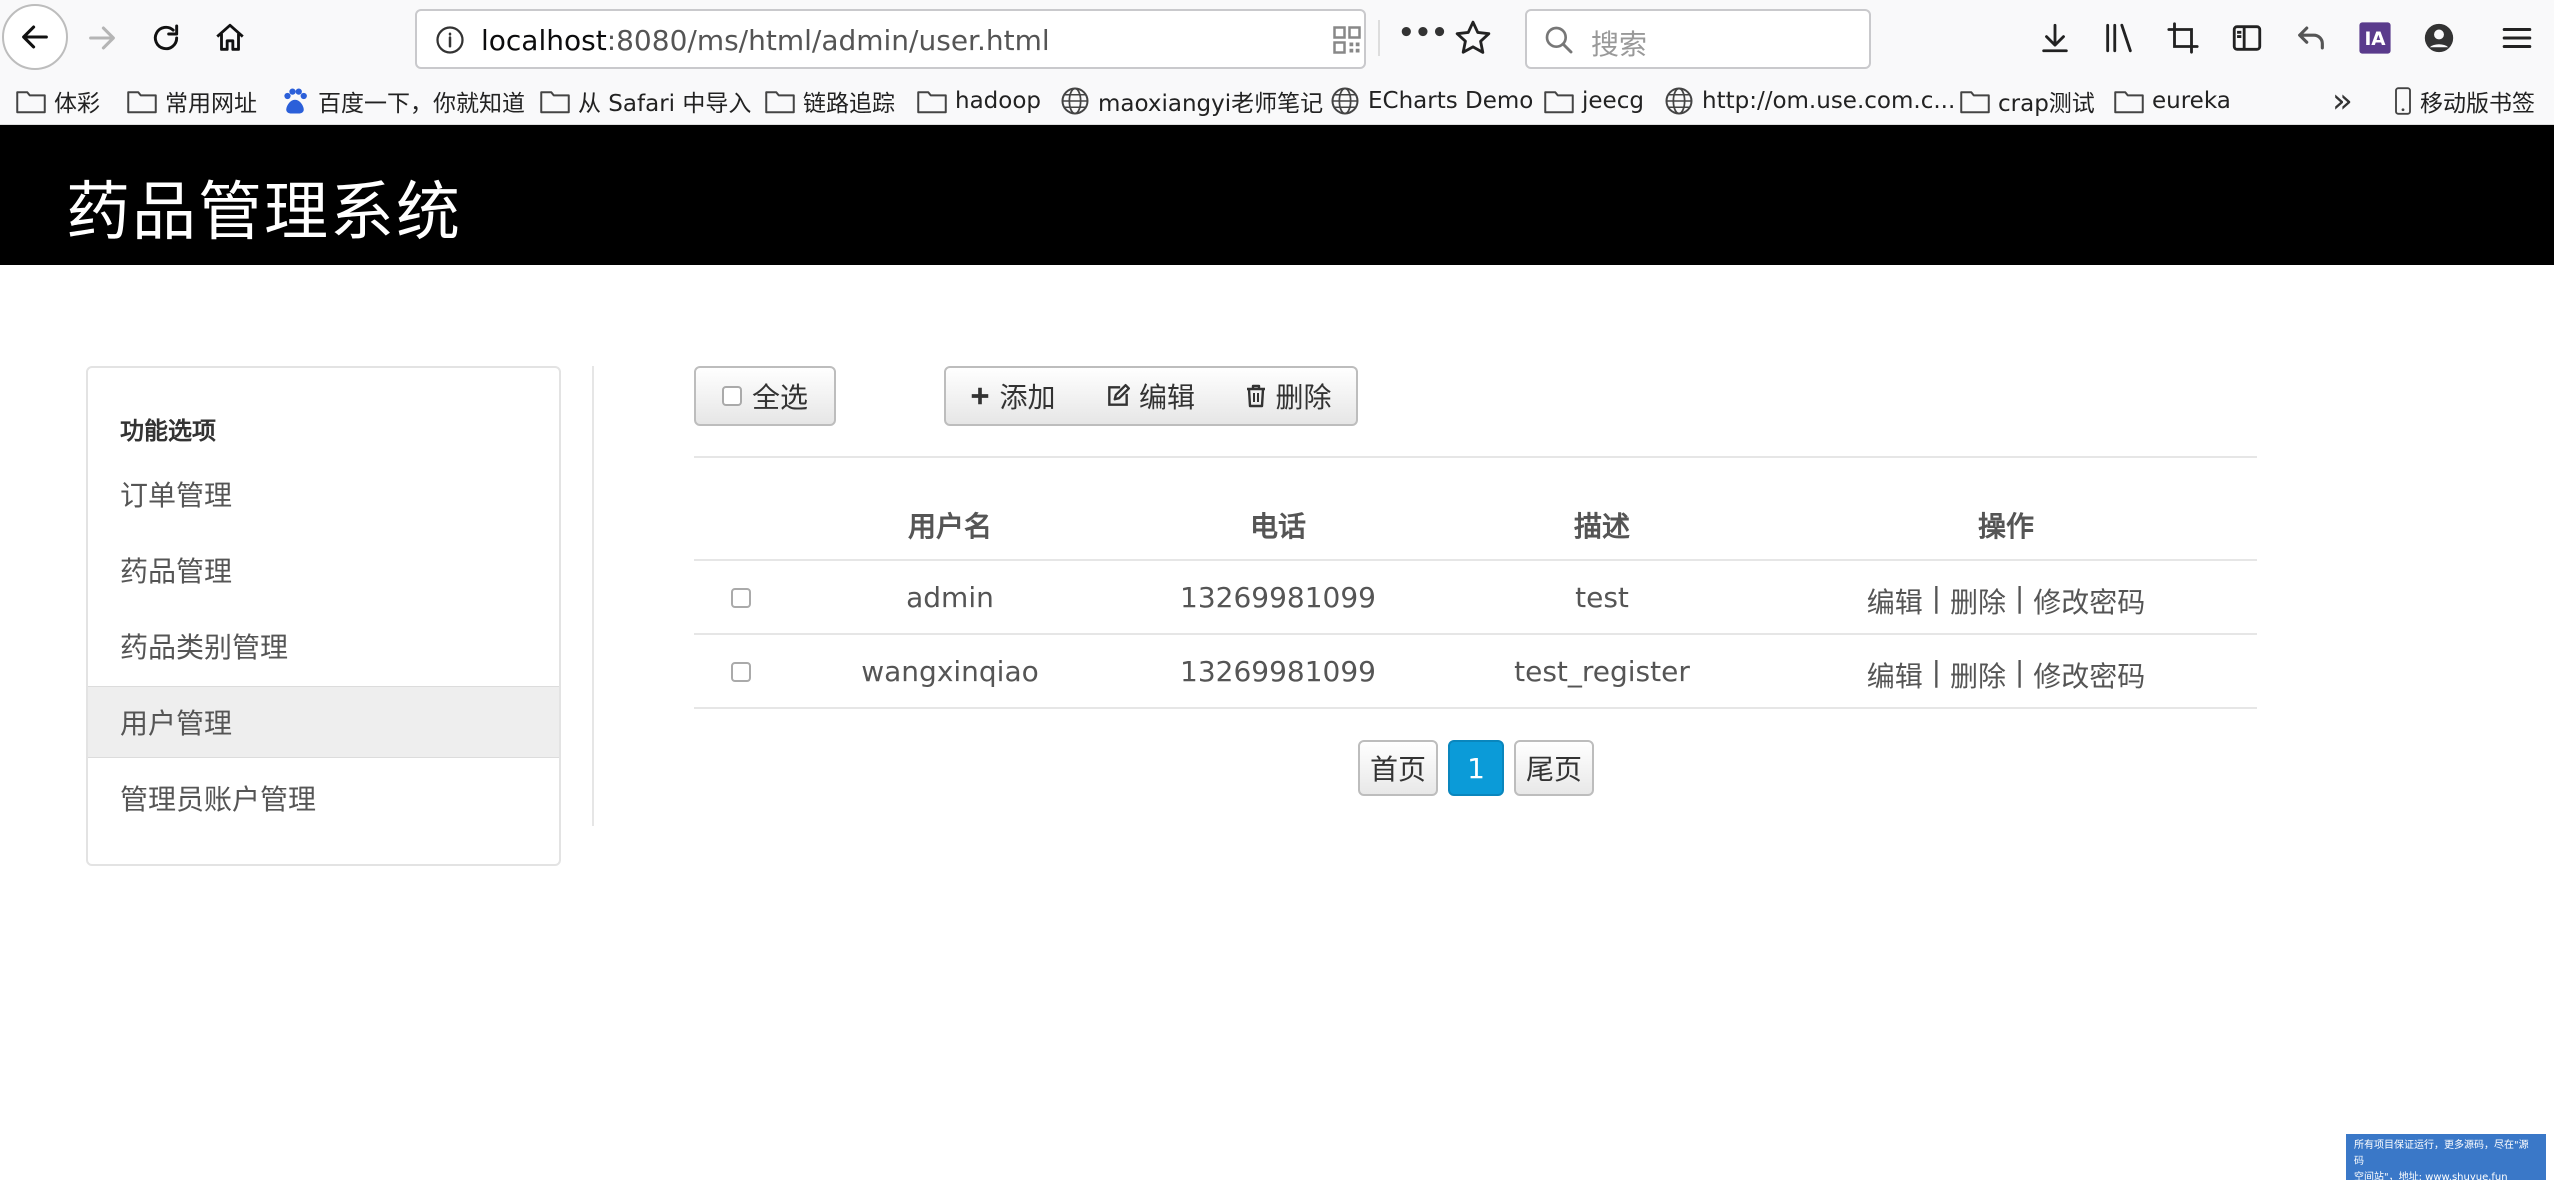 Image resolution: width=2554 pixels, height=1180 pixels. Describe the element at coordinates (323, 494) in the screenshot. I see `sidebar-item-orders: 订单管理` at that location.